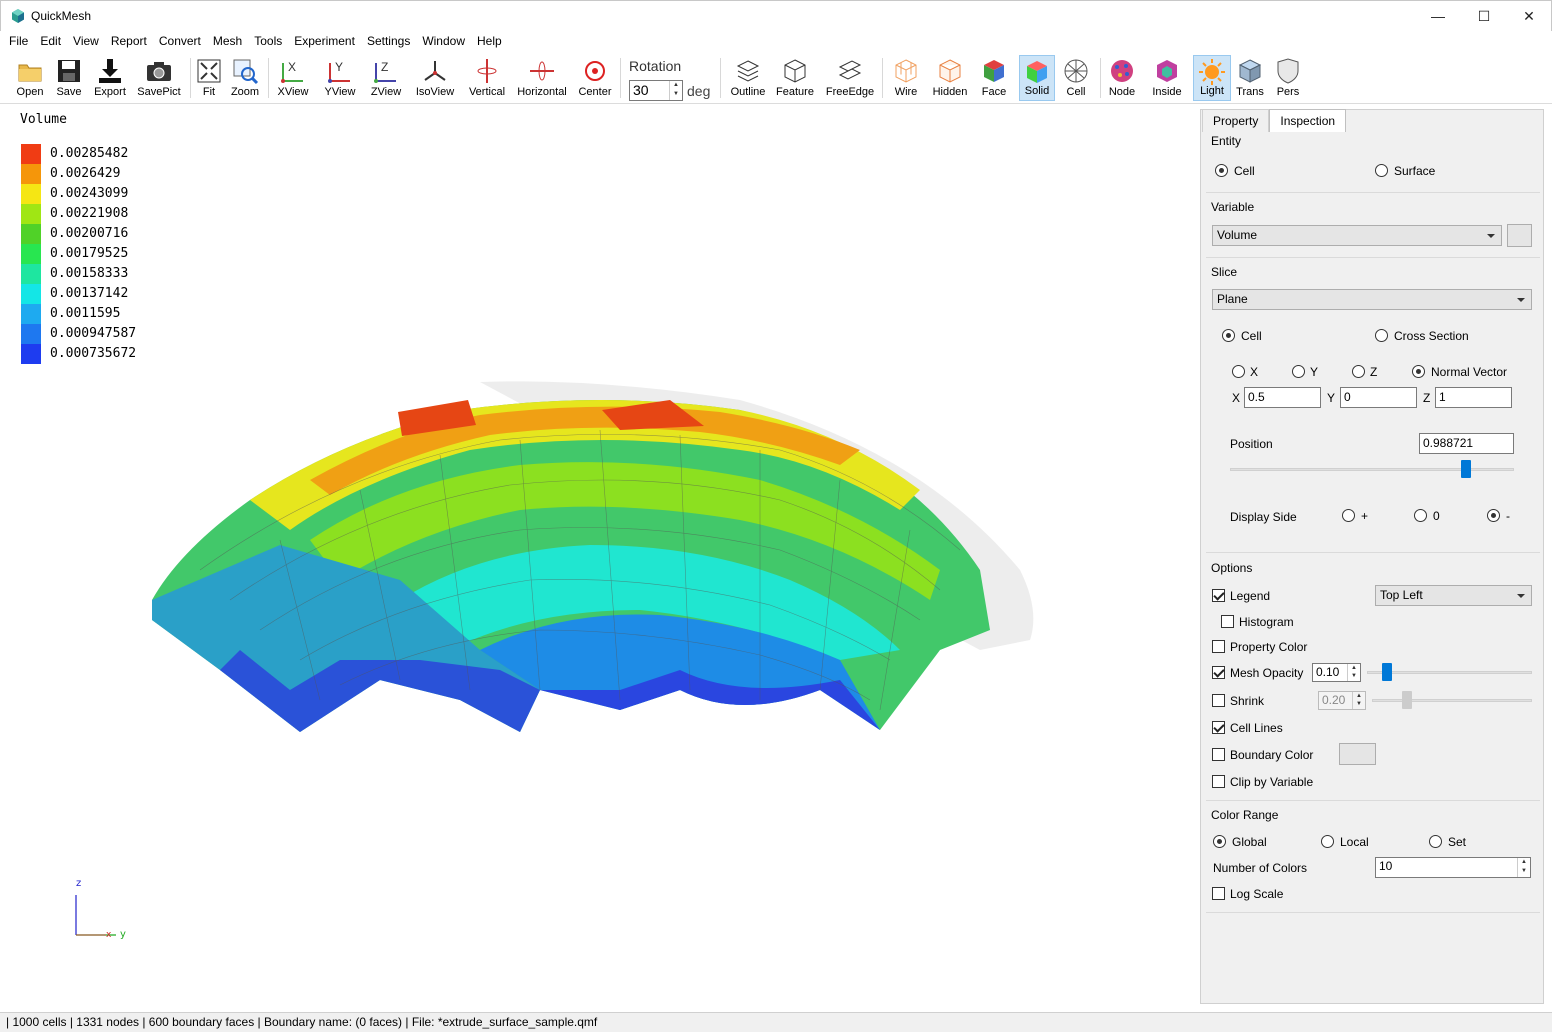 Image resolution: width=1552 pixels, height=1032 pixels. I want to click on menu-report: Report, so click(129, 41).